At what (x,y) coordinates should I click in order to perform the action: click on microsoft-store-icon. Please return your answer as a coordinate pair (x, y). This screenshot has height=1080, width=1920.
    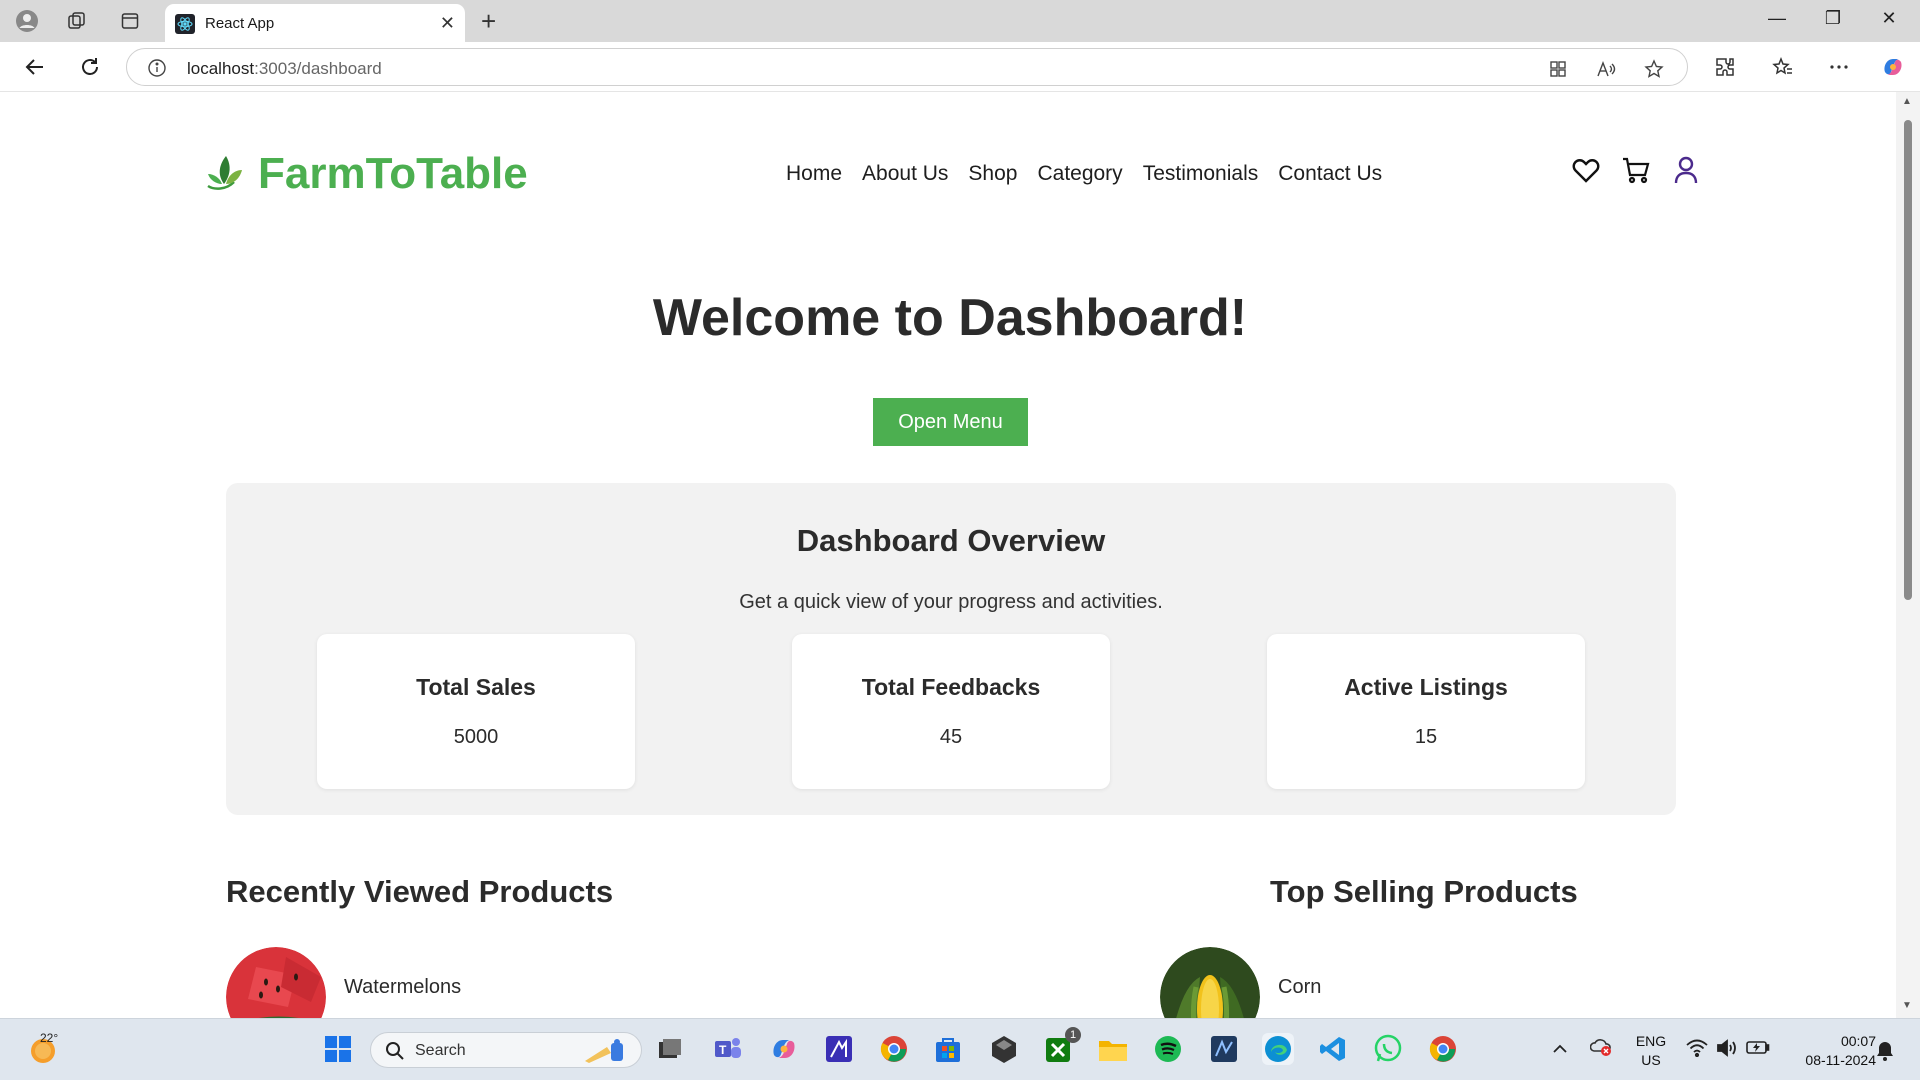
    Looking at the image, I should click on (948, 1049).